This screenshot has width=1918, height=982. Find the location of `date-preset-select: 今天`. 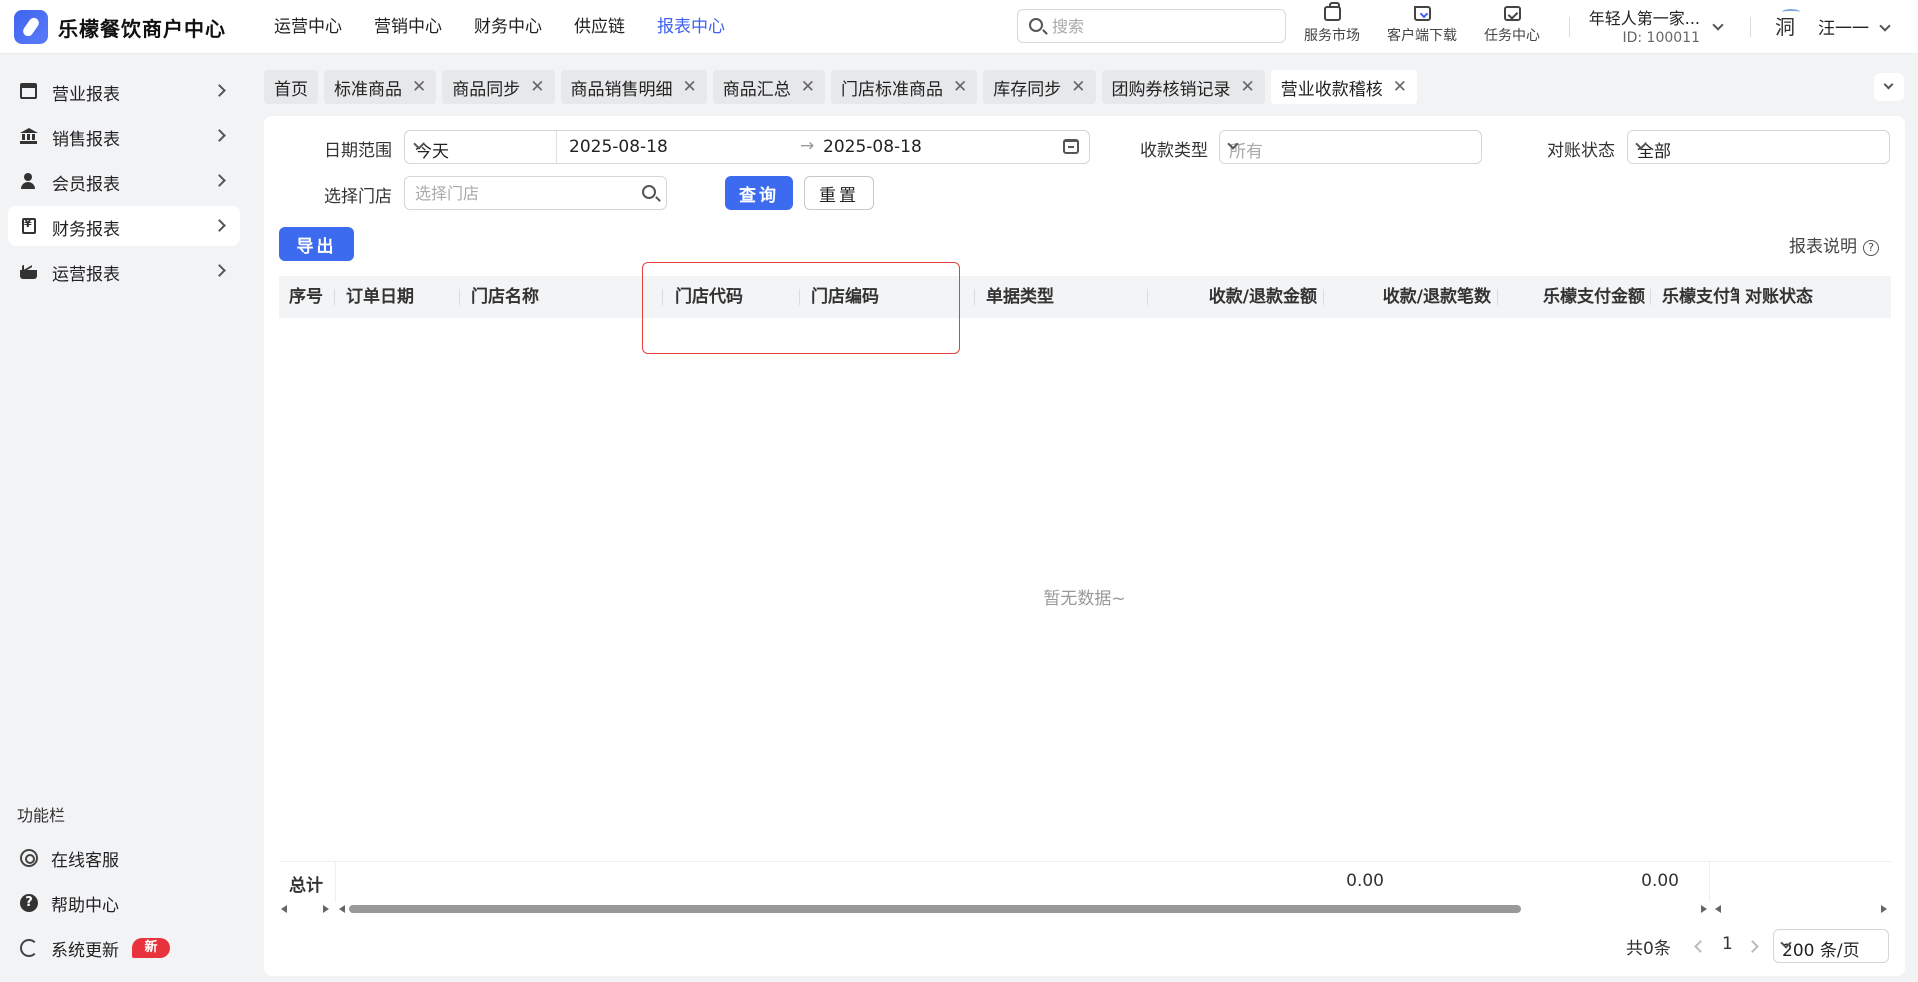

date-preset-select: 今天 is located at coordinates (481, 147).